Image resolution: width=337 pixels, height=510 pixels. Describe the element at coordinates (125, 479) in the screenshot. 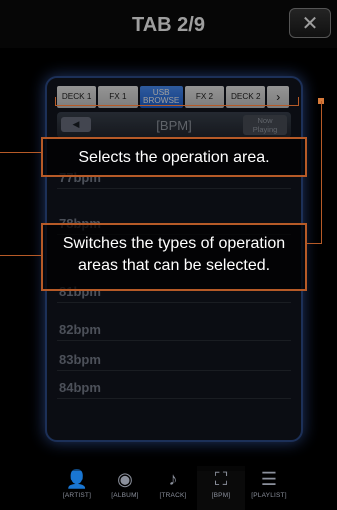

I see `album-icon: ◉` at that location.